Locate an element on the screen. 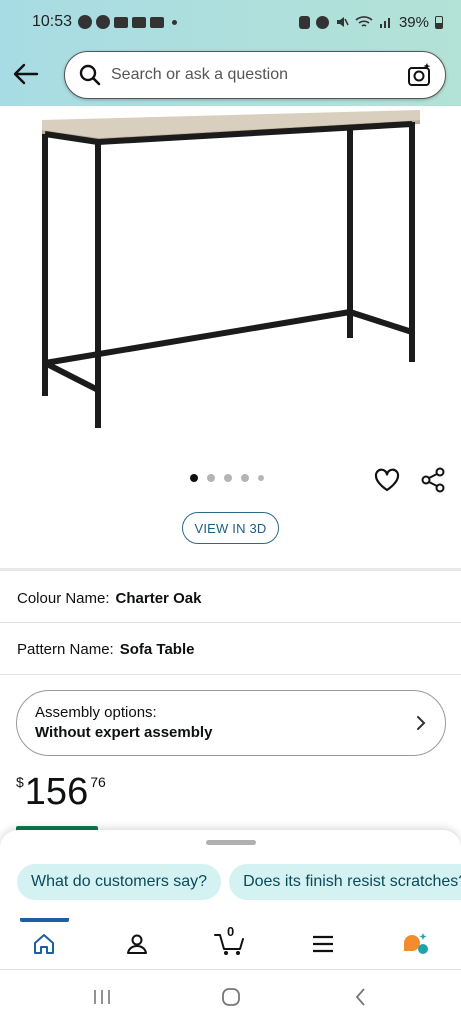 The image size is (461, 1024). tab-menu is located at coordinates (323, 944).